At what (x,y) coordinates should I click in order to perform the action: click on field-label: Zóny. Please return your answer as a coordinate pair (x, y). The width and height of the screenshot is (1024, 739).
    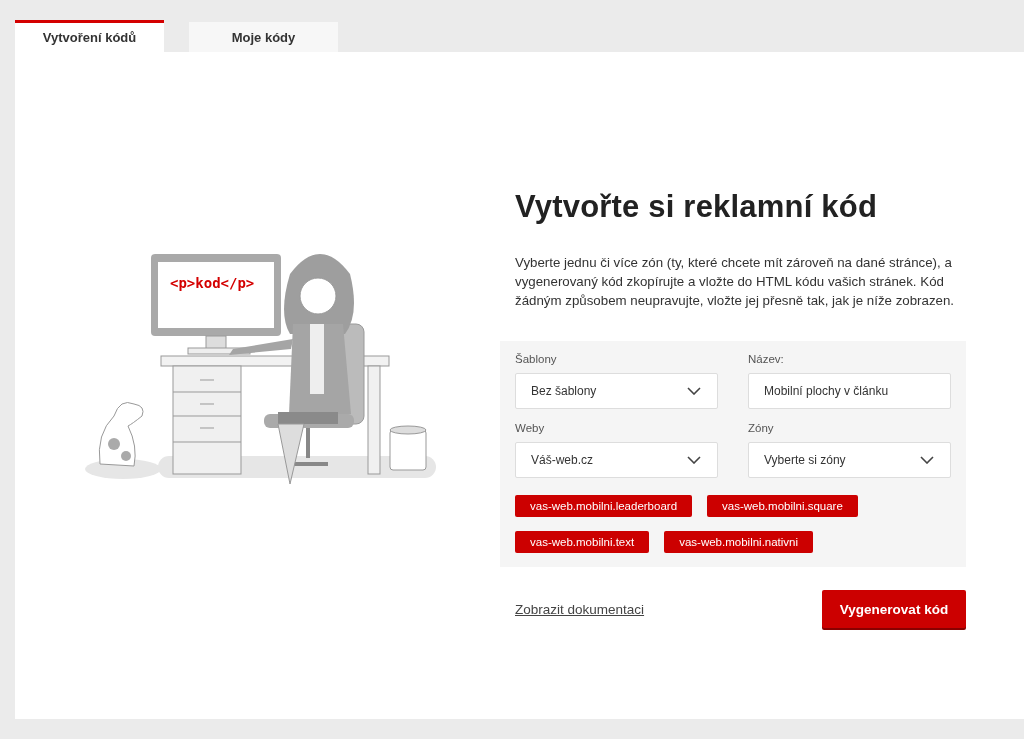
    Looking at the image, I should click on (761, 428).